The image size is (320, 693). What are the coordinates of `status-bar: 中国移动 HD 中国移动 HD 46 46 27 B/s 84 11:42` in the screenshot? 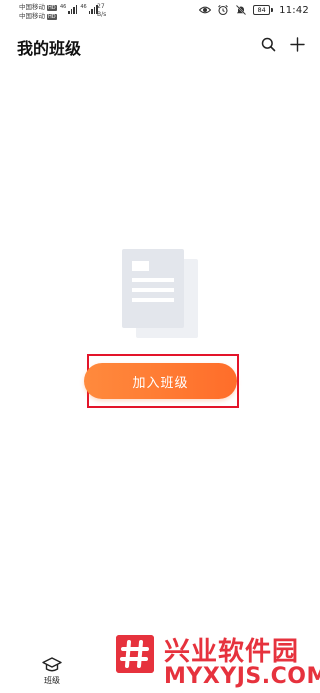 It's located at (160, 12).